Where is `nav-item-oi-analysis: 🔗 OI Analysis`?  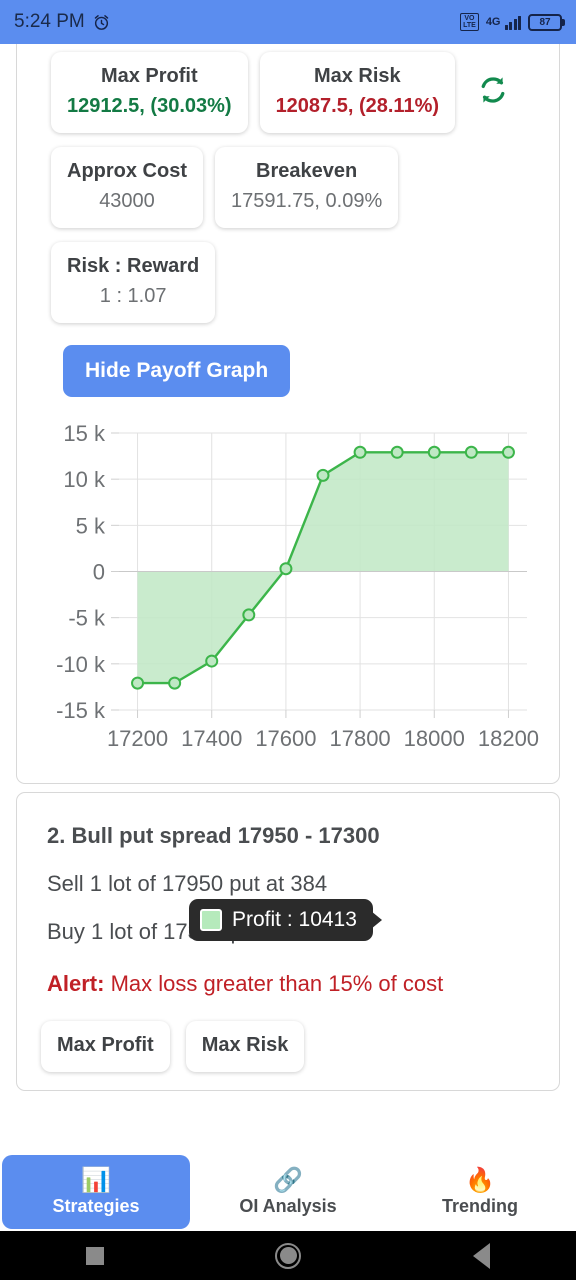
nav-item-oi-analysis: 🔗 OI Analysis is located at coordinates (288, 1192).